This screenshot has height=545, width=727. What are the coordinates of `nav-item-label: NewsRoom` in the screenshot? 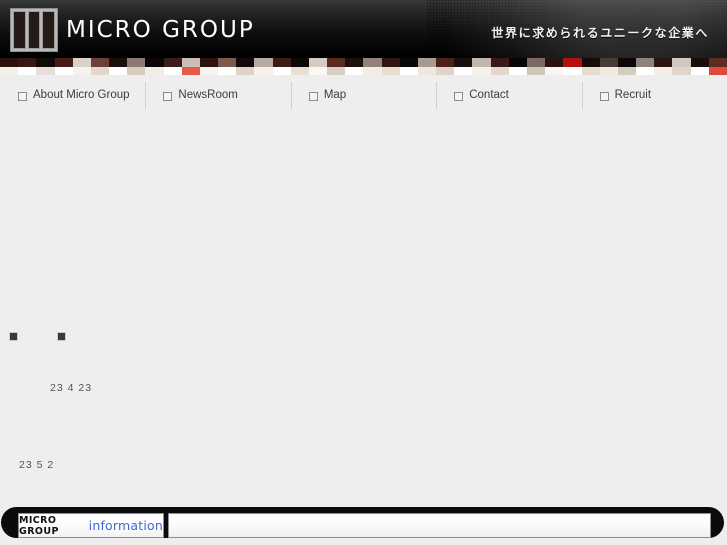 It's located at (208, 95).